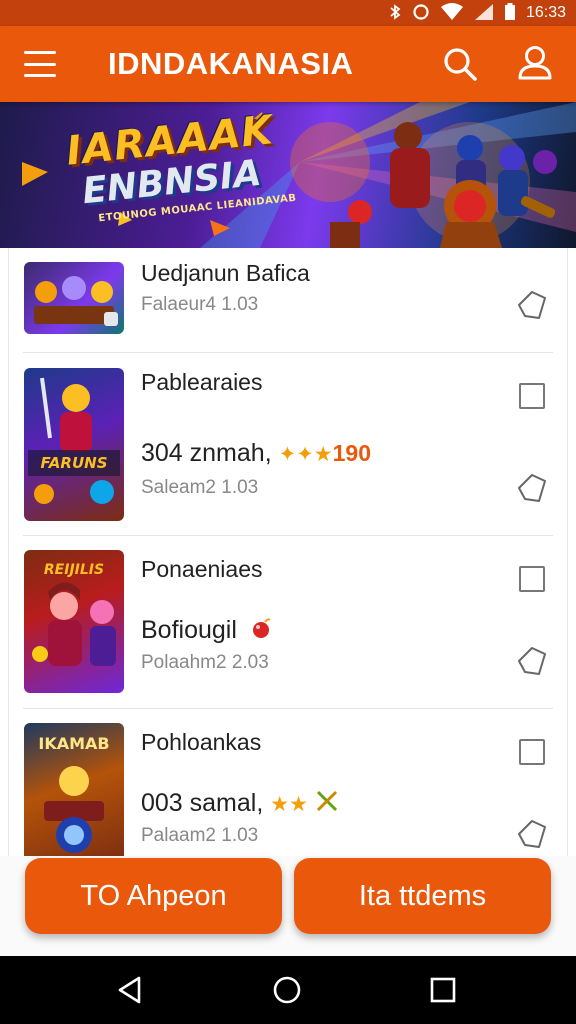  I want to click on hamburger-menu-icon, so click(40, 64).